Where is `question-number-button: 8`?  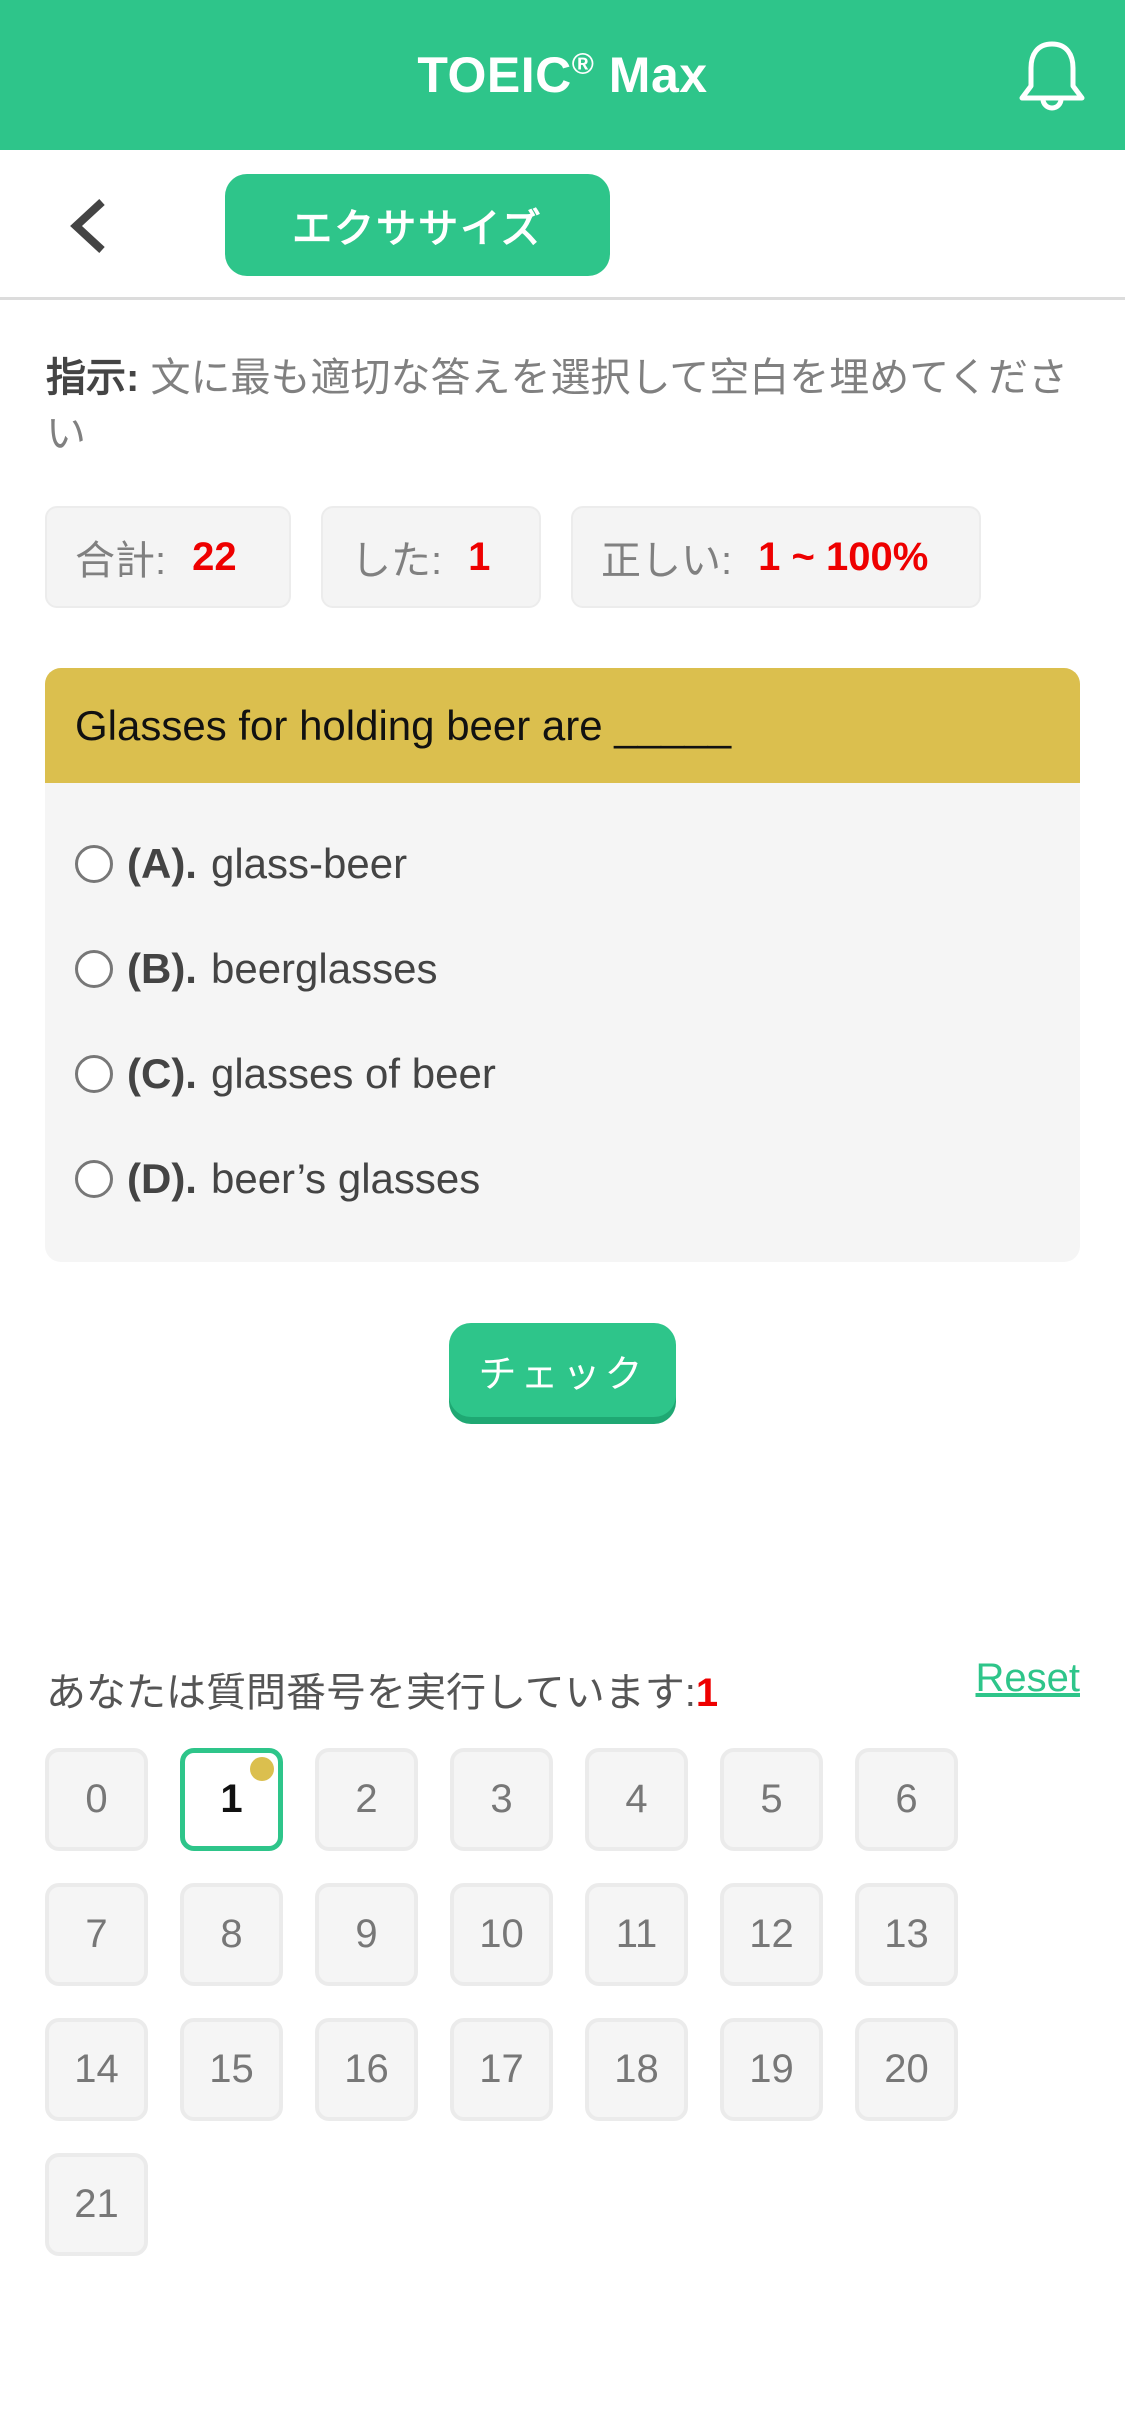 question-number-button: 8 is located at coordinates (231, 1934).